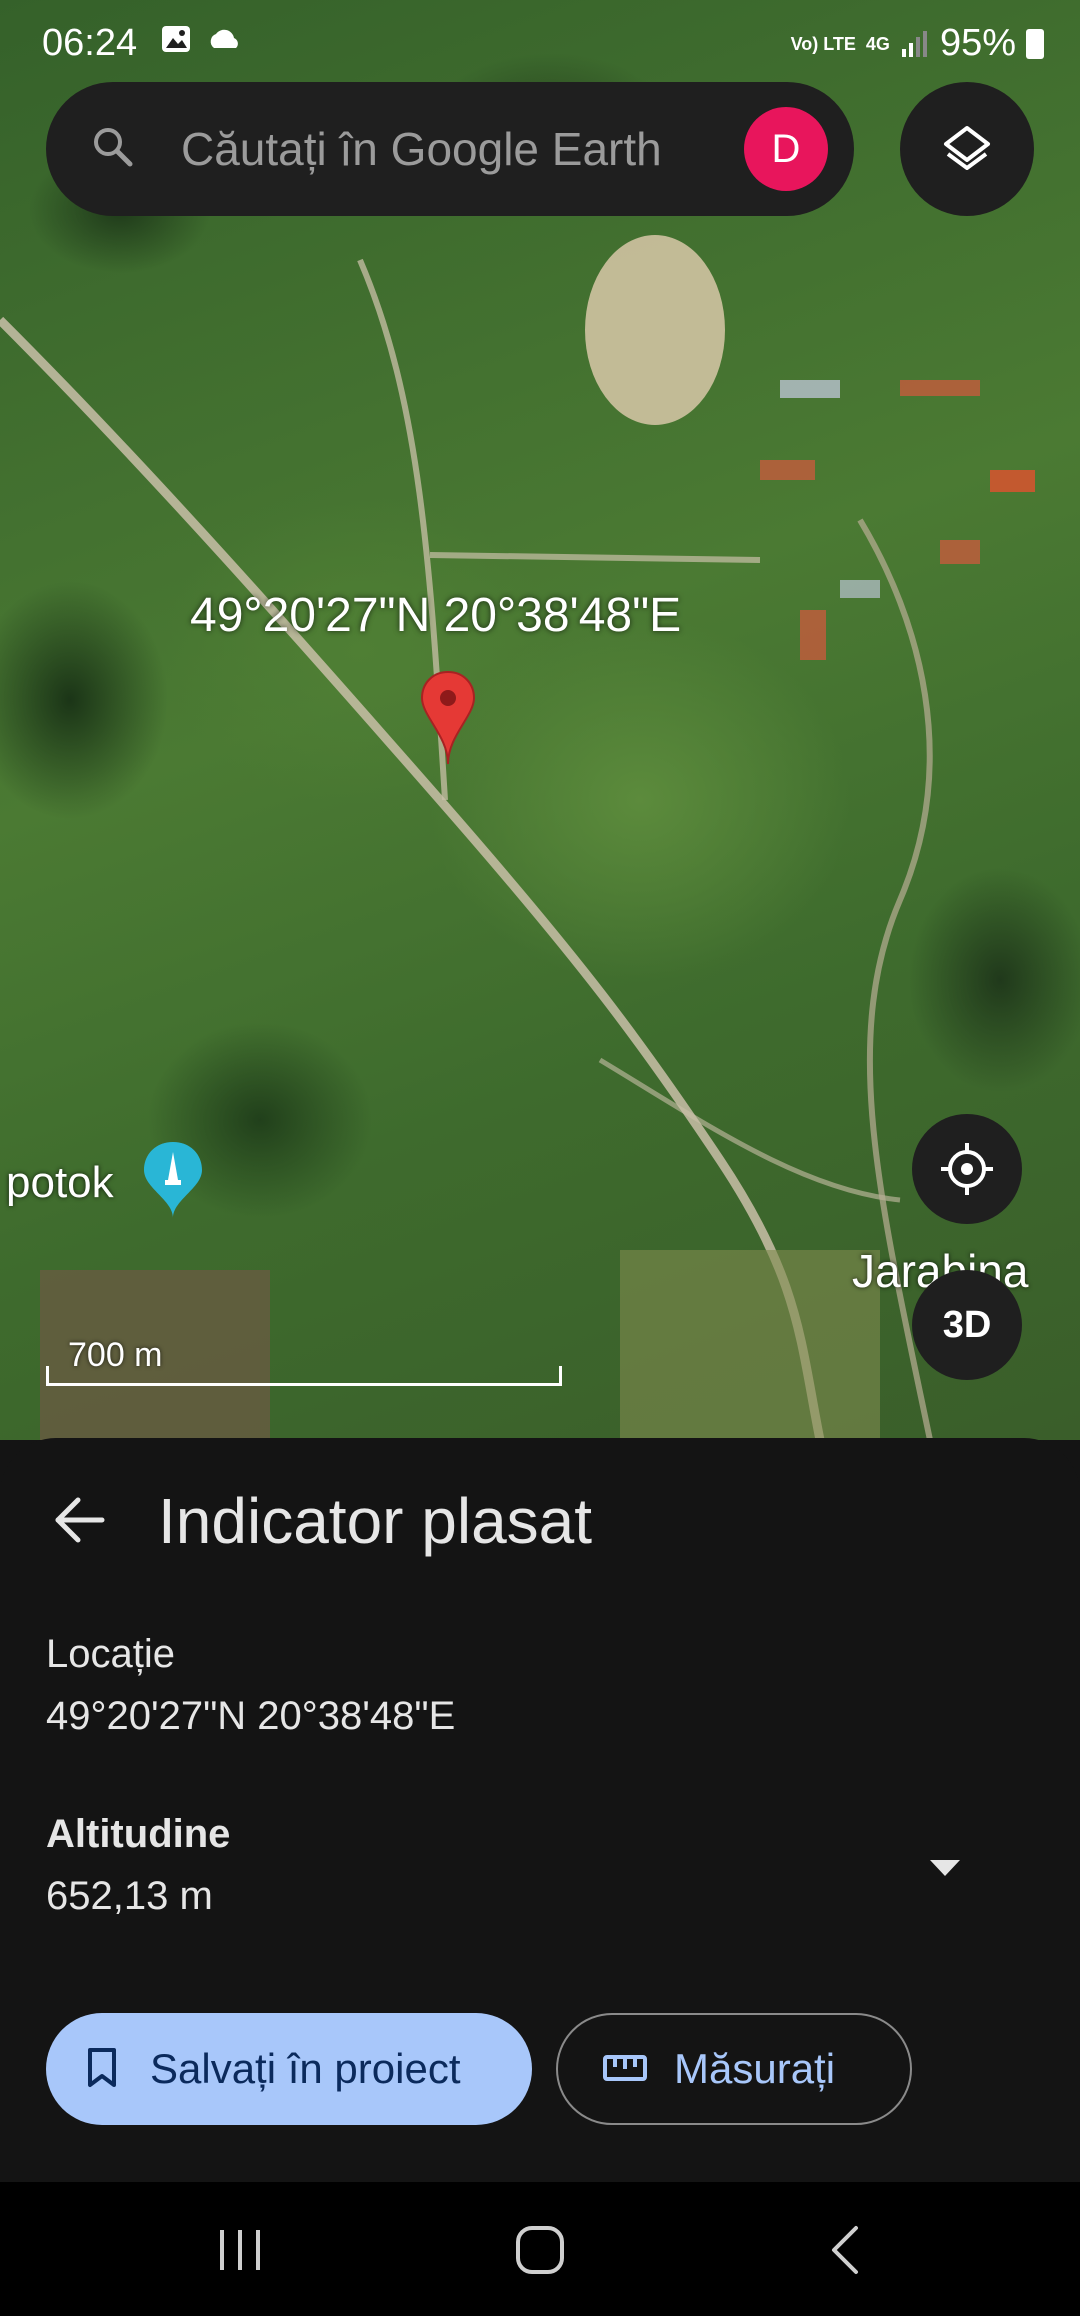  I want to click on save-button-label: Salvați în proiect, so click(305, 2068).